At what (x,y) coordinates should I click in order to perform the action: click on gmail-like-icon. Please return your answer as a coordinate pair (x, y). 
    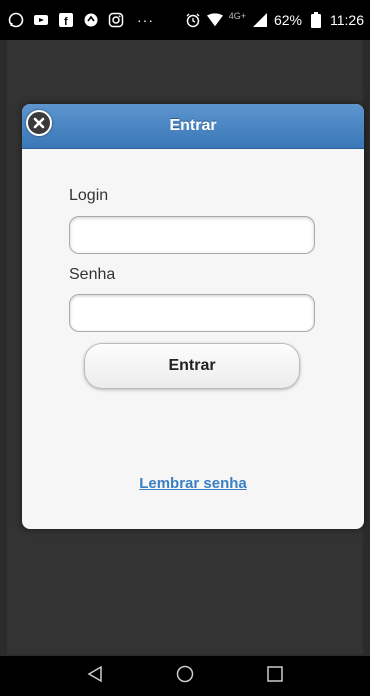
    Looking at the image, I should click on (91, 20).